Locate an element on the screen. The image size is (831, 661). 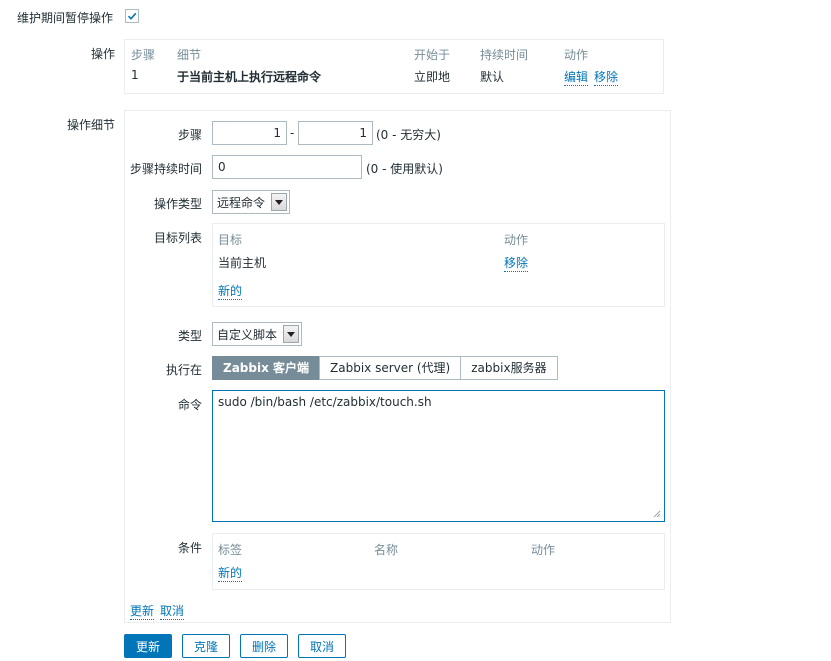
target-list-label: 目标列表 is located at coordinates (177, 238).